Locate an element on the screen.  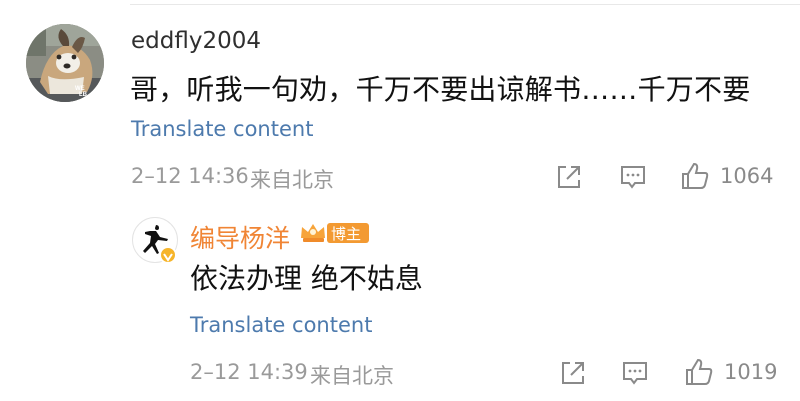
top-divider is located at coordinates (465, 4).